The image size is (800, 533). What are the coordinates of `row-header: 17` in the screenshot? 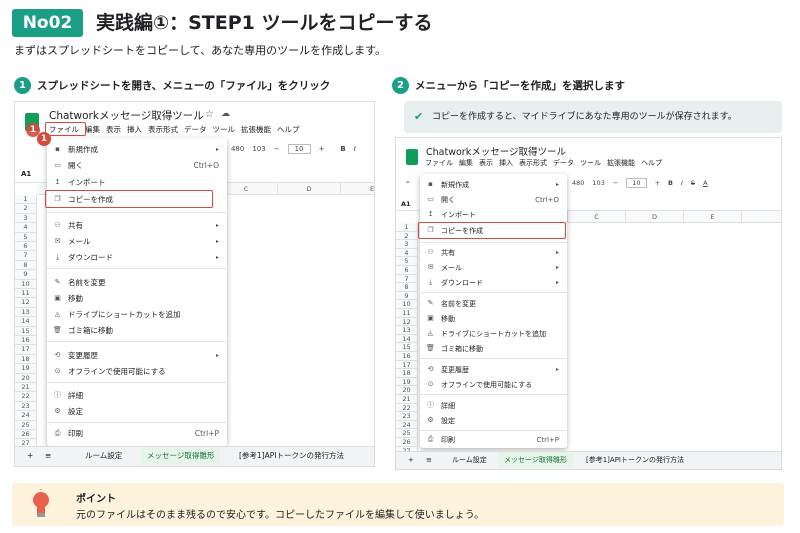 It's located at (26, 350).